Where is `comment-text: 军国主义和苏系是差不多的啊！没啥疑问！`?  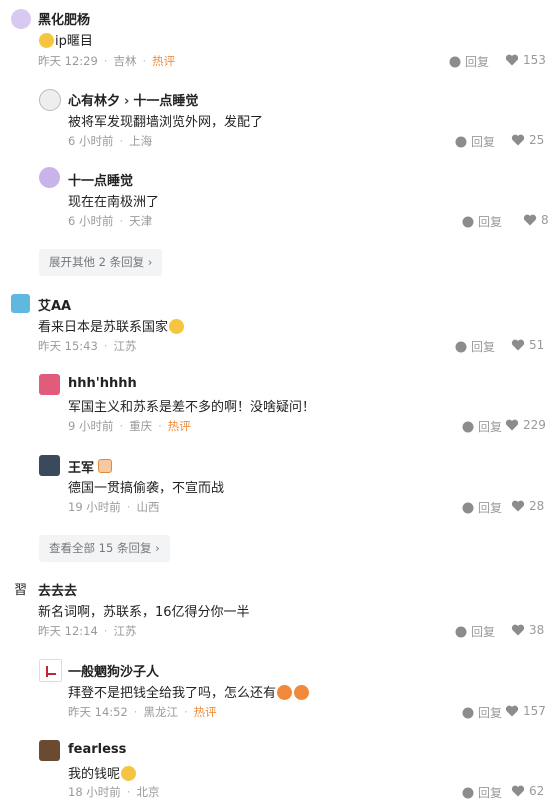 comment-text: 军国主义和苏系是差不多的啊！没啥疑问！ is located at coordinates (192, 407).